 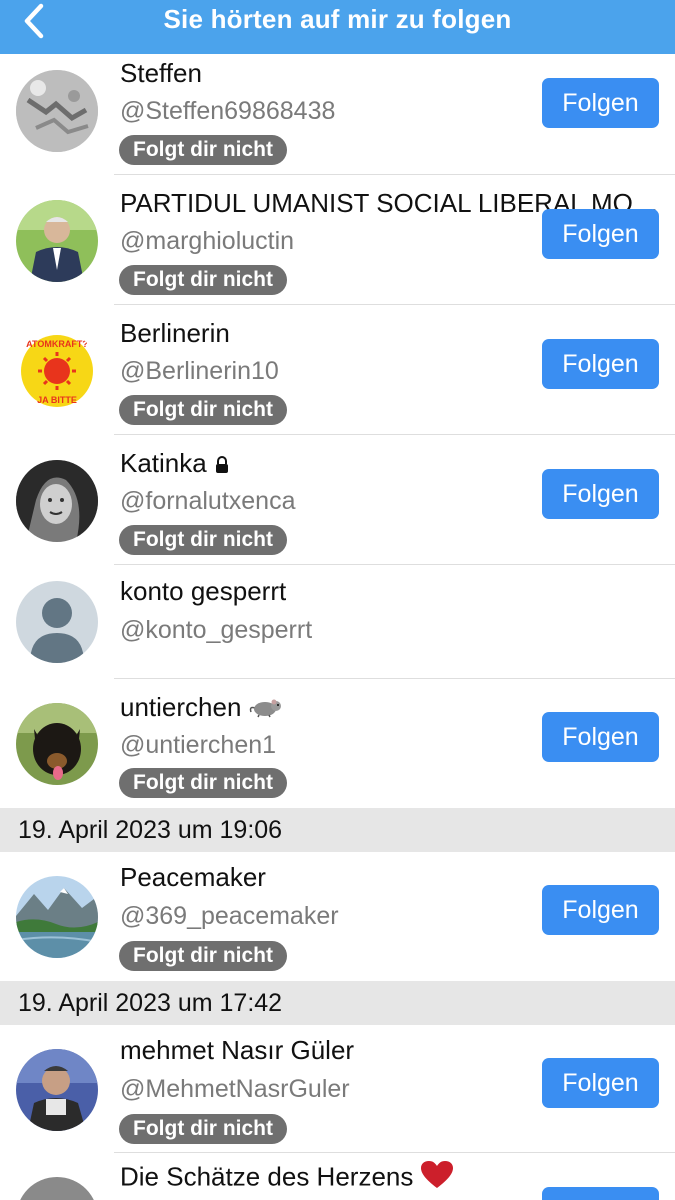 What do you see at coordinates (203, 591) in the screenshot?
I see `user-name: konto gesperrt` at bounding box center [203, 591].